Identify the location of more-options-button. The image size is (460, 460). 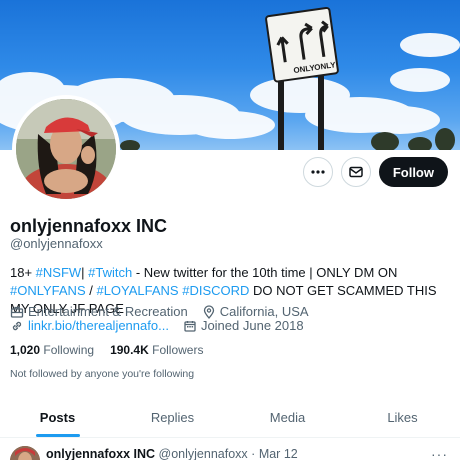
(317, 172).